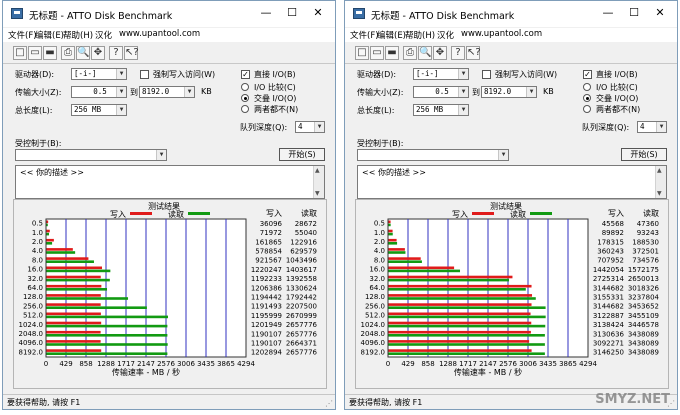 Image resolution: width=680 pixels, height=415 pixels. Describe the element at coordinates (511, 53) in the screenshot. I see `toolbar: □ ▭ ▬ ⎙ 🔍 ✥? ↖?` at that location.